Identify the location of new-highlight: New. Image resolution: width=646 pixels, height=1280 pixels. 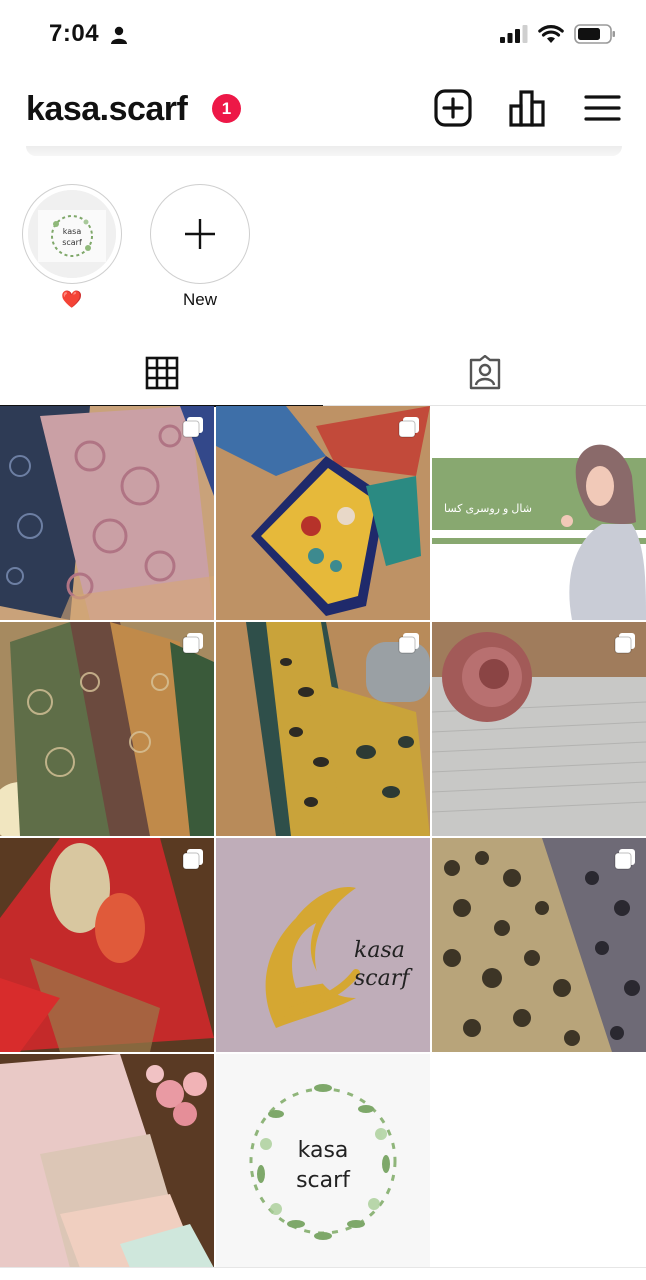
(200, 247).